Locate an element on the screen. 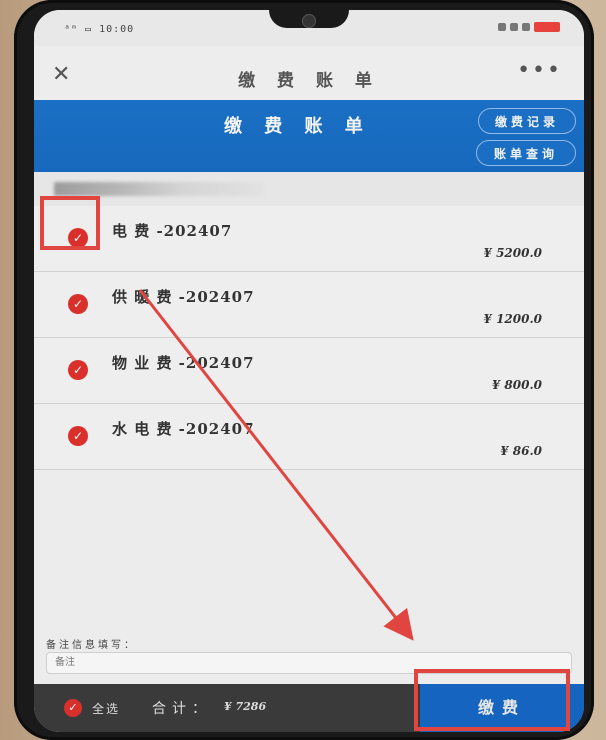 Image resolution: width=606 pixels, height=740 pixels. bill-row: ✓ 物 业 费 -202407 ¥ 800.0 is located at coordinates (309, 371).